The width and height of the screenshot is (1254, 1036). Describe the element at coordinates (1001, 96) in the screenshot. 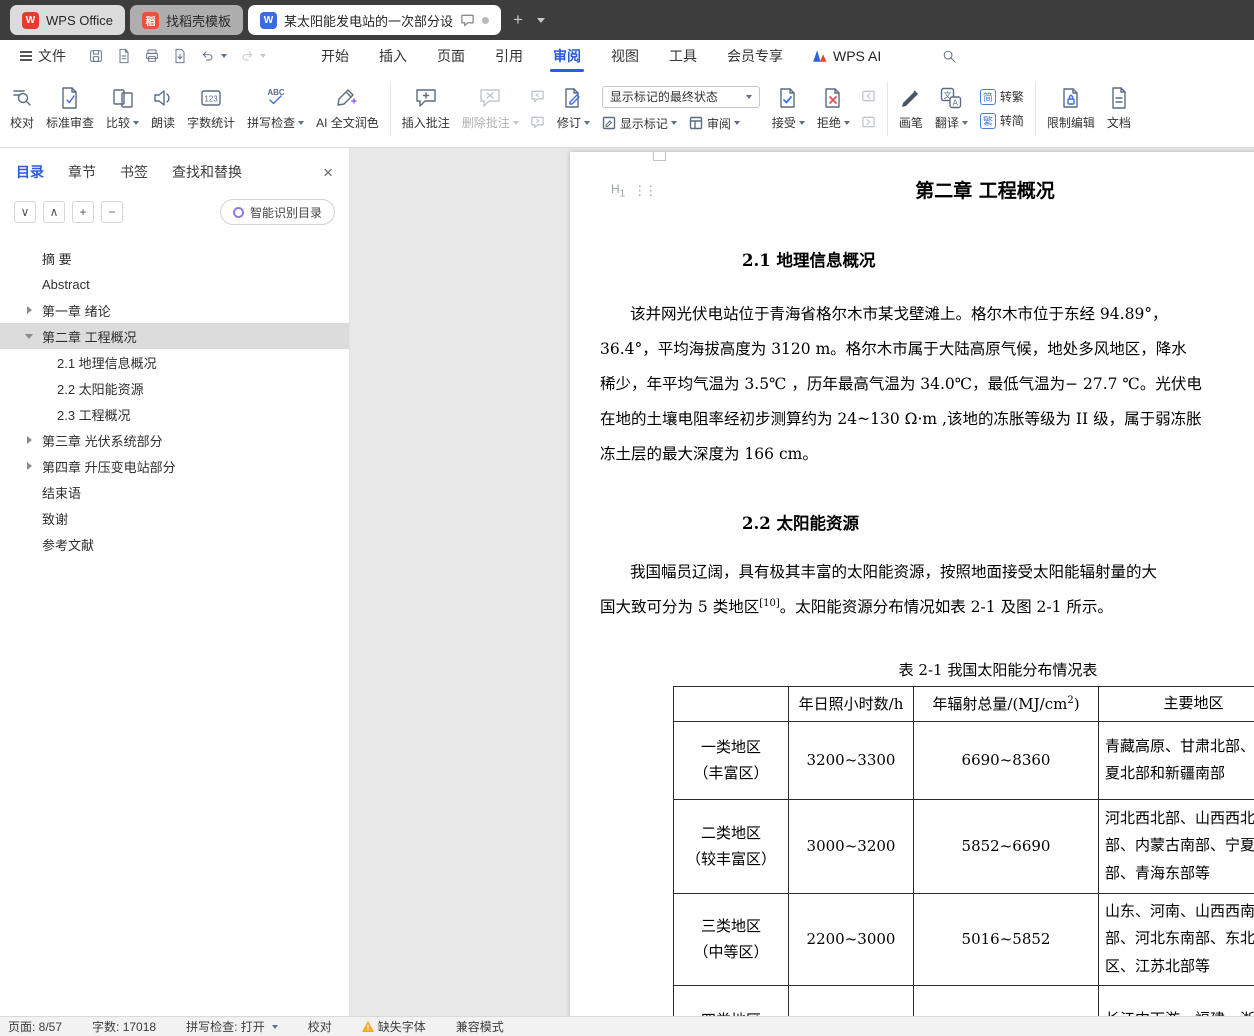

I see `to-traditional-button: 简 转繁` at that location.